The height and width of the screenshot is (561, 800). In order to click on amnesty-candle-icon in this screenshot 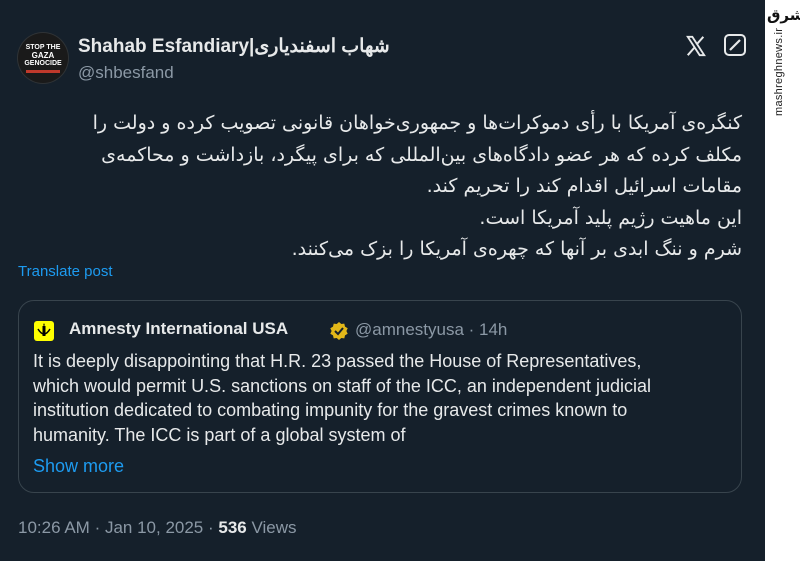, I will do `click(44, 331)`.